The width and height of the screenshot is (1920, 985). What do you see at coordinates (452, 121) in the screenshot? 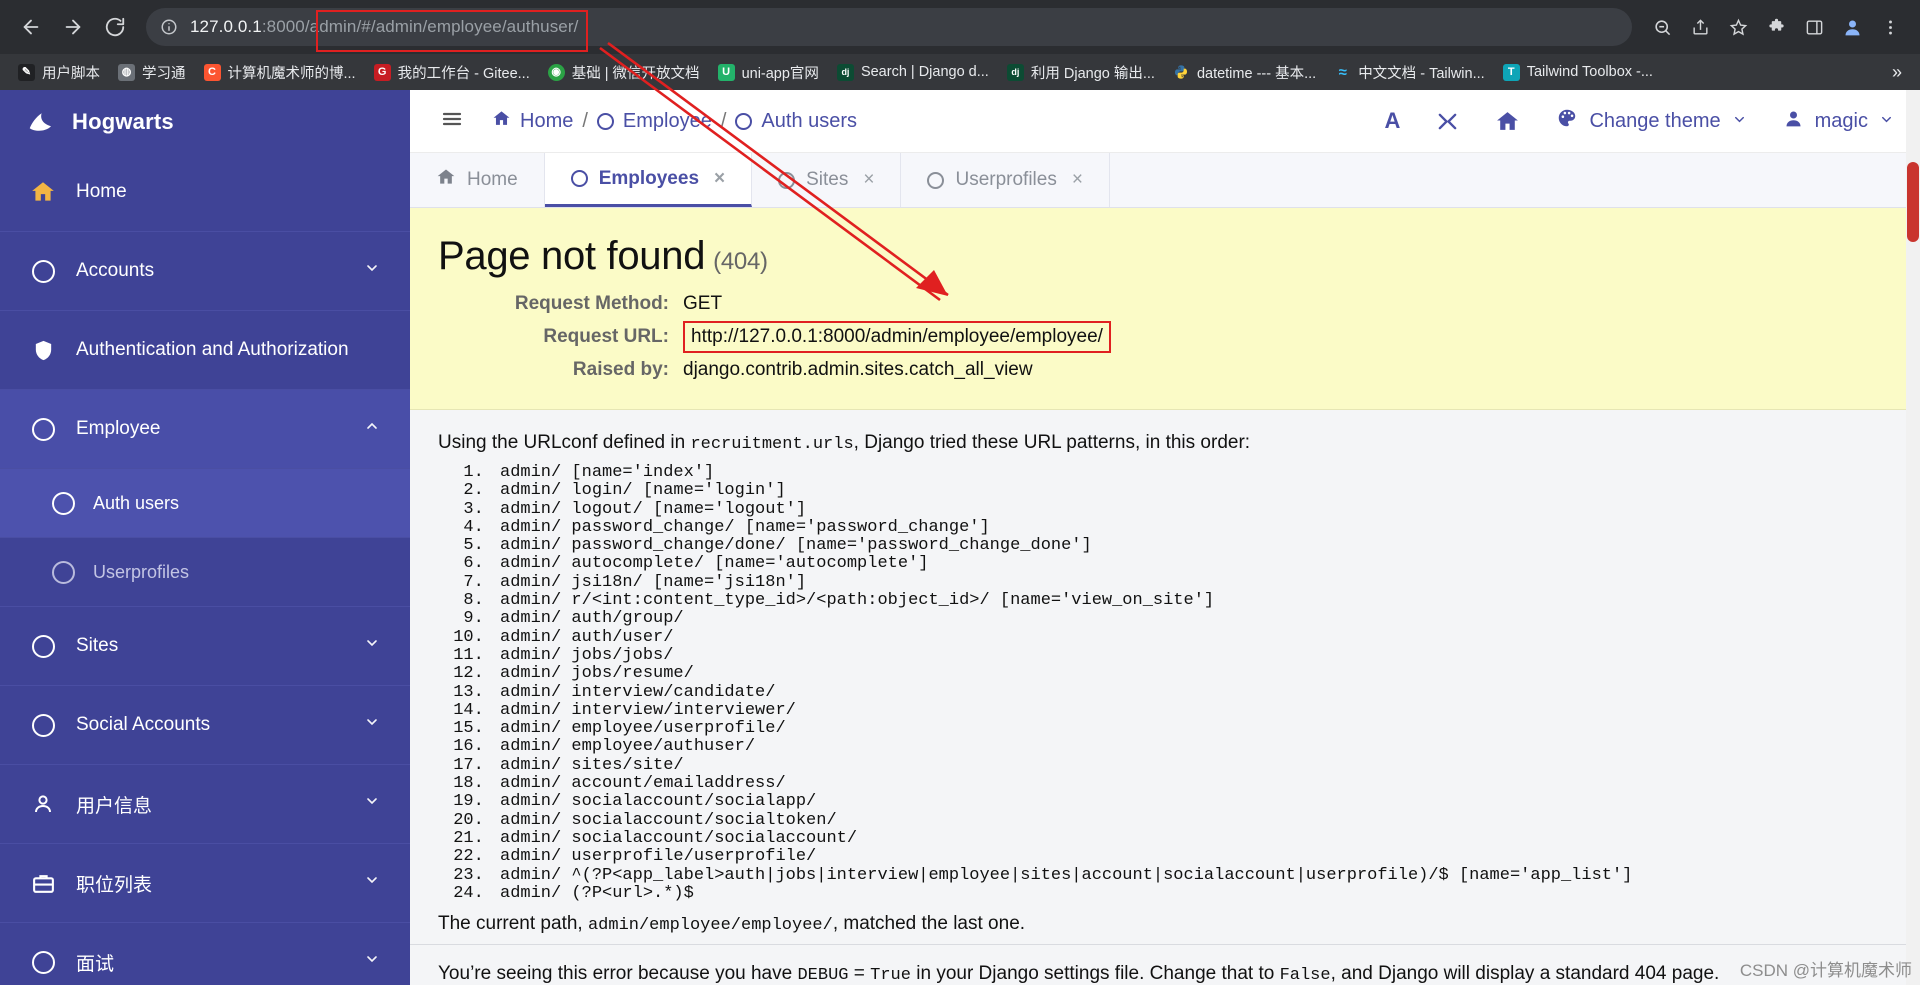
I see `hamburger-icon` at bounding box center [452, 121].